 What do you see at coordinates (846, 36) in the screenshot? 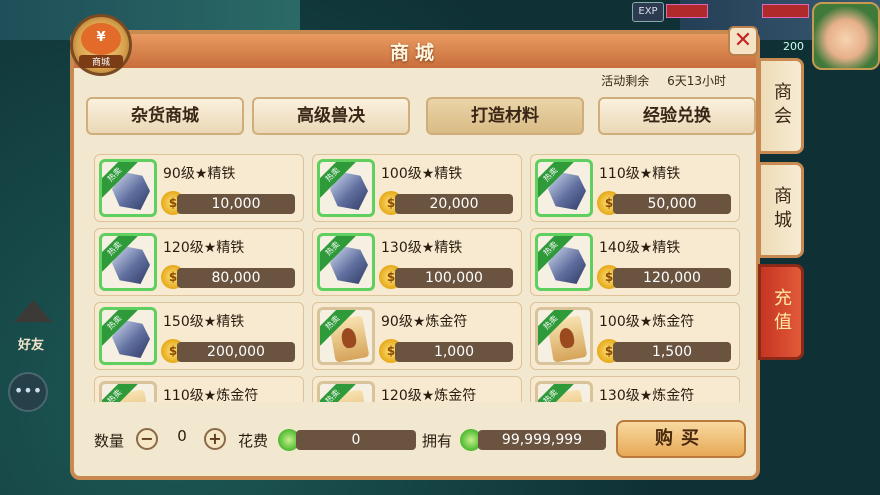
I see `hero-avatar` at bounding box center [846, 36].